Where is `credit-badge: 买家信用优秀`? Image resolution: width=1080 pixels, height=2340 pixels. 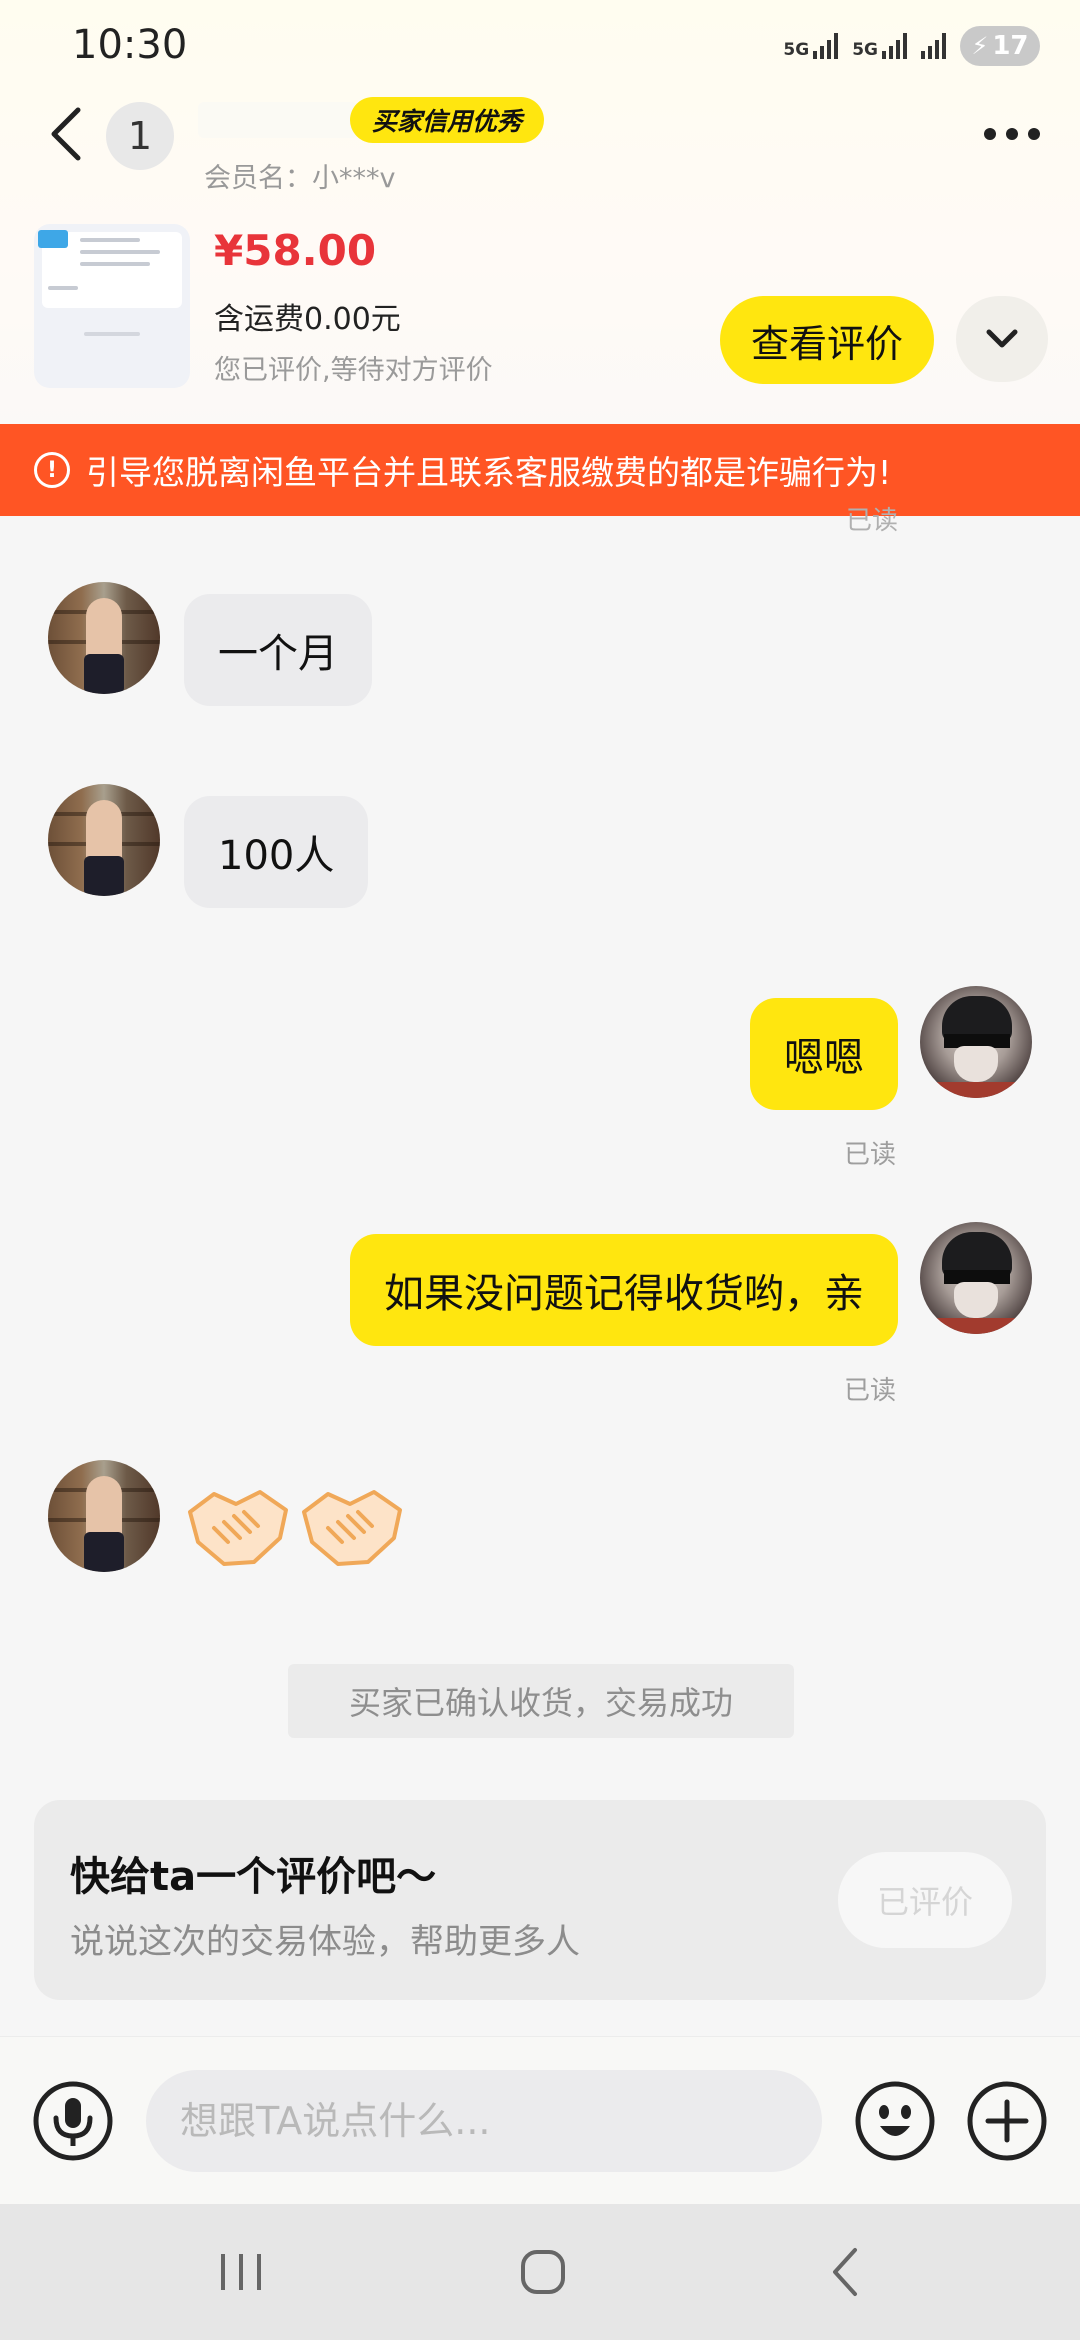 credit-badge: 买家信用优秀 is located at coordinates (447, 120).